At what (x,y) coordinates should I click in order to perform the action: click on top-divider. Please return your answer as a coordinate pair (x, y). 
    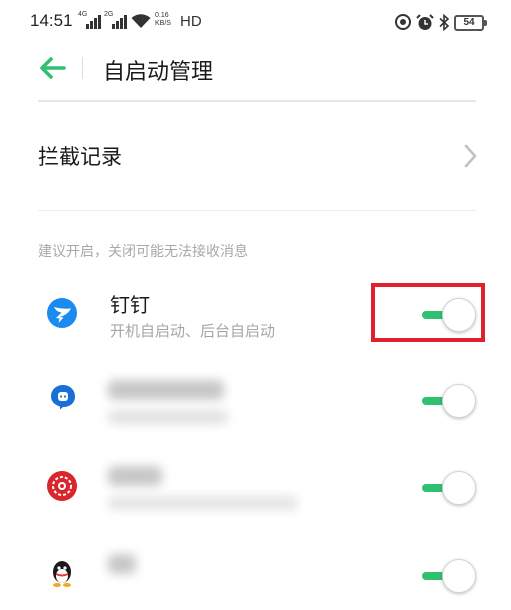
    Looking at the image, I should click on (257, 101).